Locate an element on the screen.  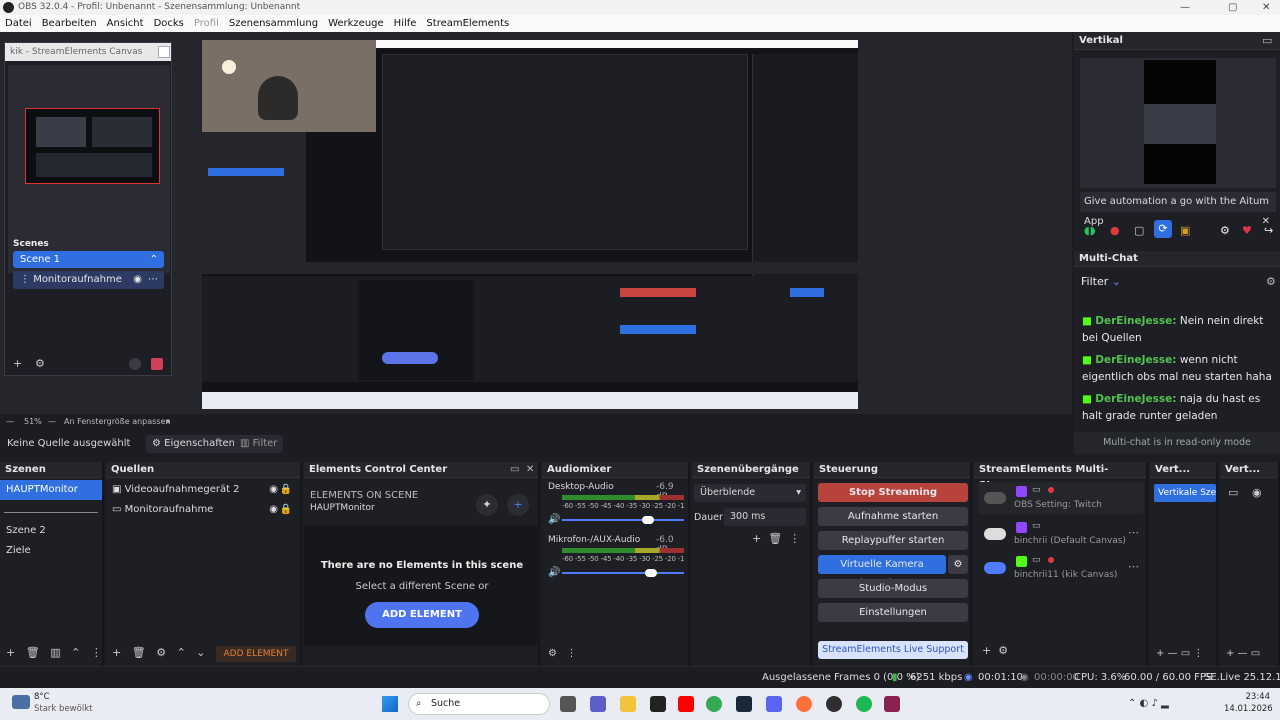
multichat-filter: Filter ⌄ is located at coordinates (1101, 281).